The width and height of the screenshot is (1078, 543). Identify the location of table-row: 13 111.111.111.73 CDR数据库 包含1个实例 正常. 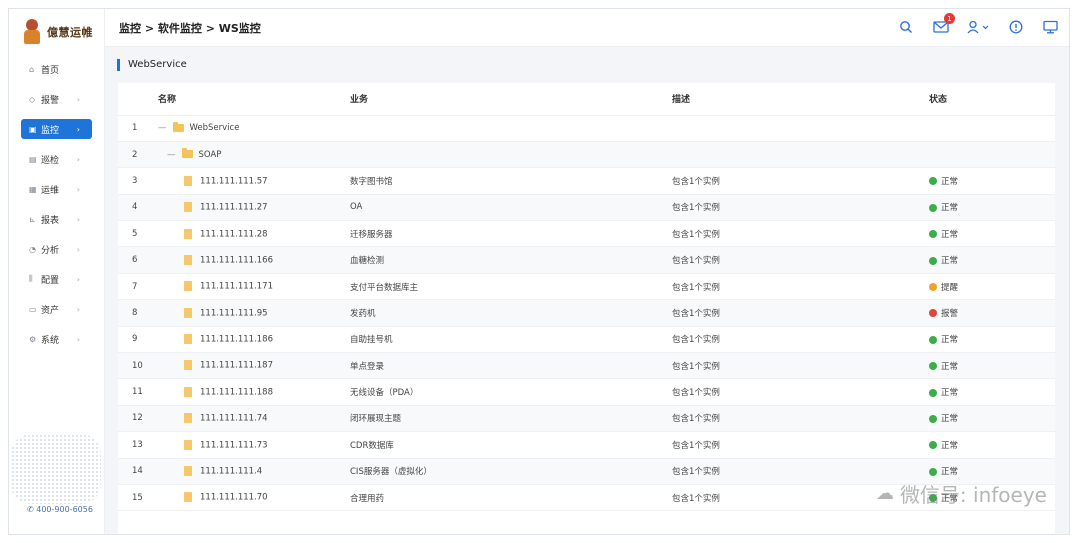
(586, 445).